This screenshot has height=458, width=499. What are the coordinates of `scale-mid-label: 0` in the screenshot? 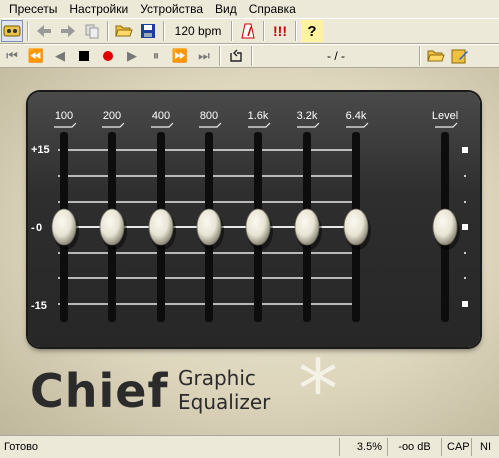 It's located at (39, 228).